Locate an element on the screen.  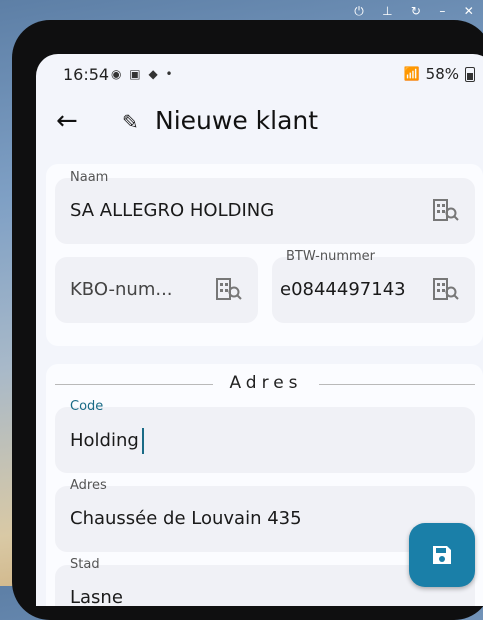
save-button is located at coordinates (442, 555).